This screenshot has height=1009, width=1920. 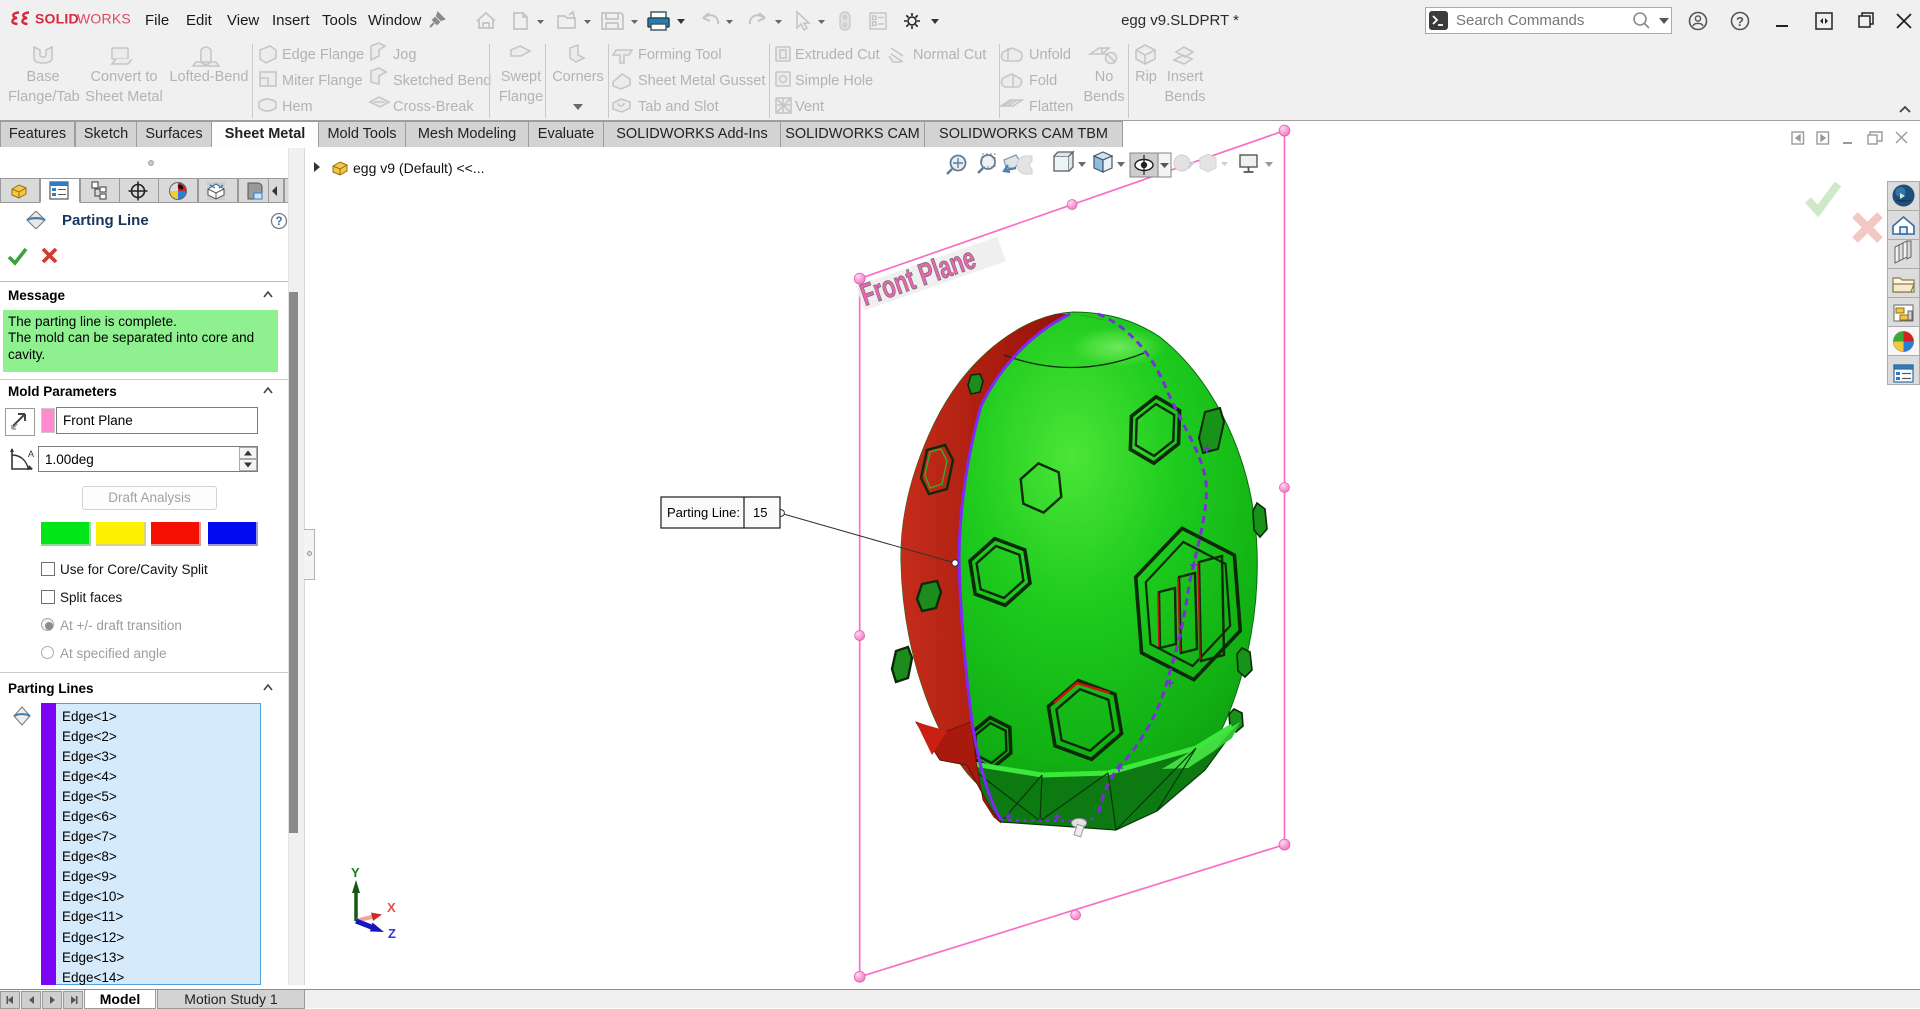 What do you see at coordinates (760, 512) in the screenshot?
I see `svg-text: 15` at bounding box center [760, 512].